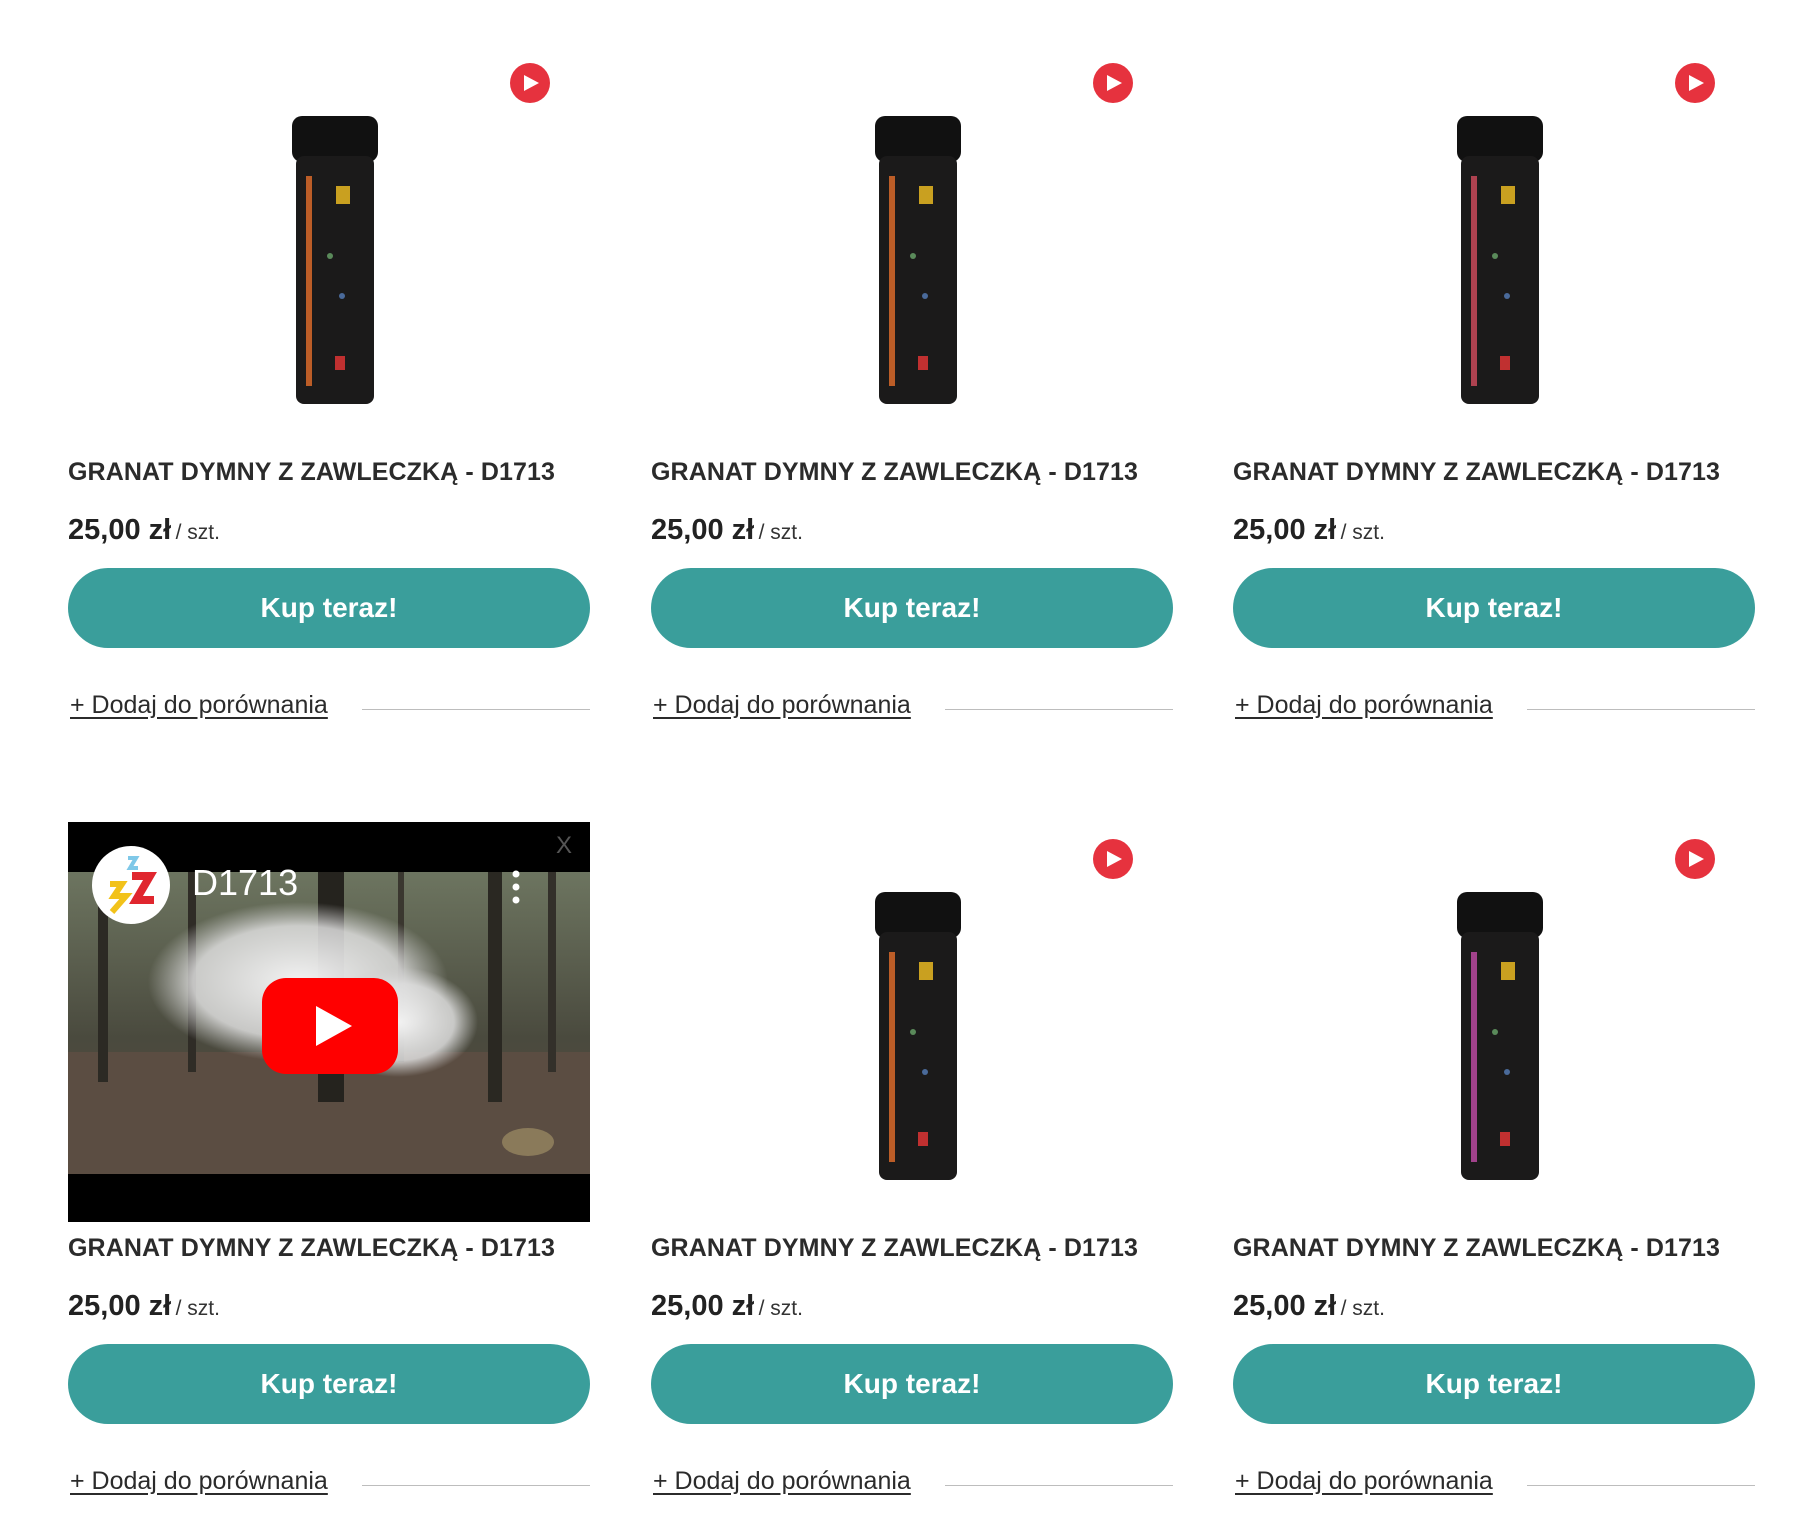 This screenshot has height=1520, width=1804. Describe the element at coordinates (564, 846) in the screenshot. I see `close-icon: X` at that location.